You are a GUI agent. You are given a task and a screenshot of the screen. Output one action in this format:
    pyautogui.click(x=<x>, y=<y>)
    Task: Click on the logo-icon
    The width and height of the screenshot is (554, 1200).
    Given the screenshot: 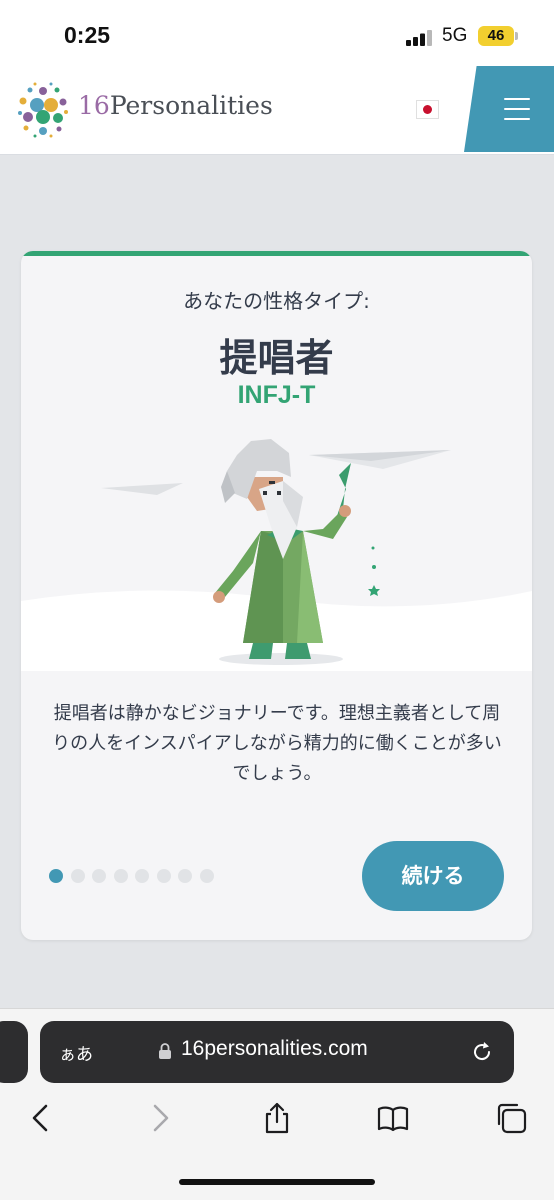 What is the action you would take?
    pyautogui.click(x=43, y=110)
    